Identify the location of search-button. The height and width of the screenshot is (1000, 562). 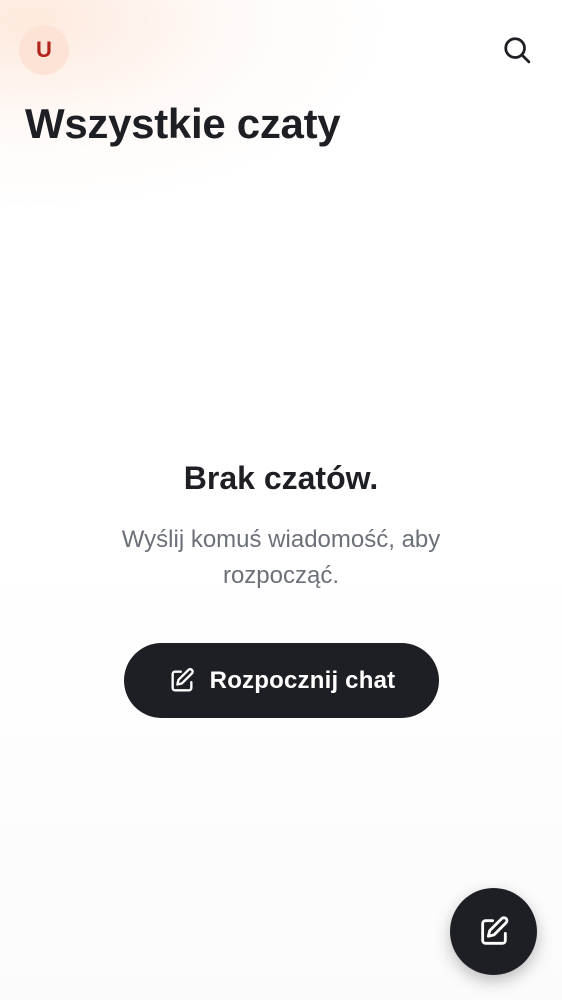
(517, 50).